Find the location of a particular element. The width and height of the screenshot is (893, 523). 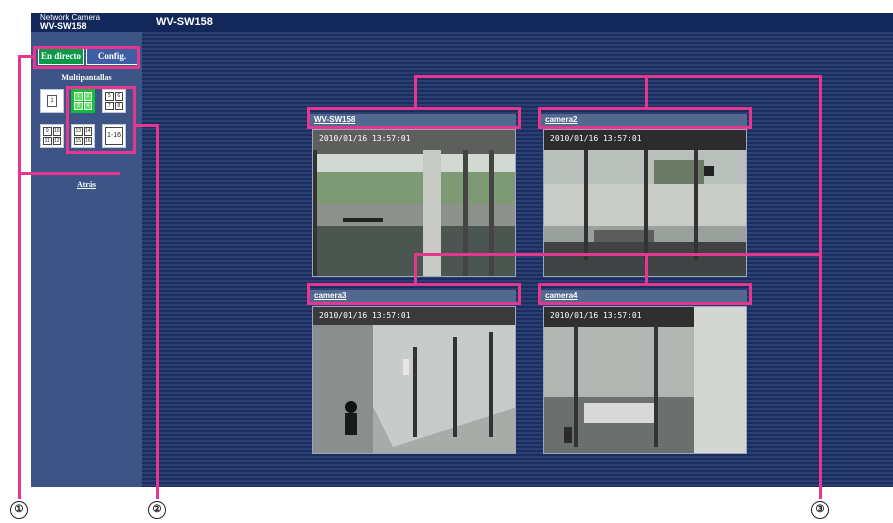

layout-cell: 11 is located at coordinates (47, 140).